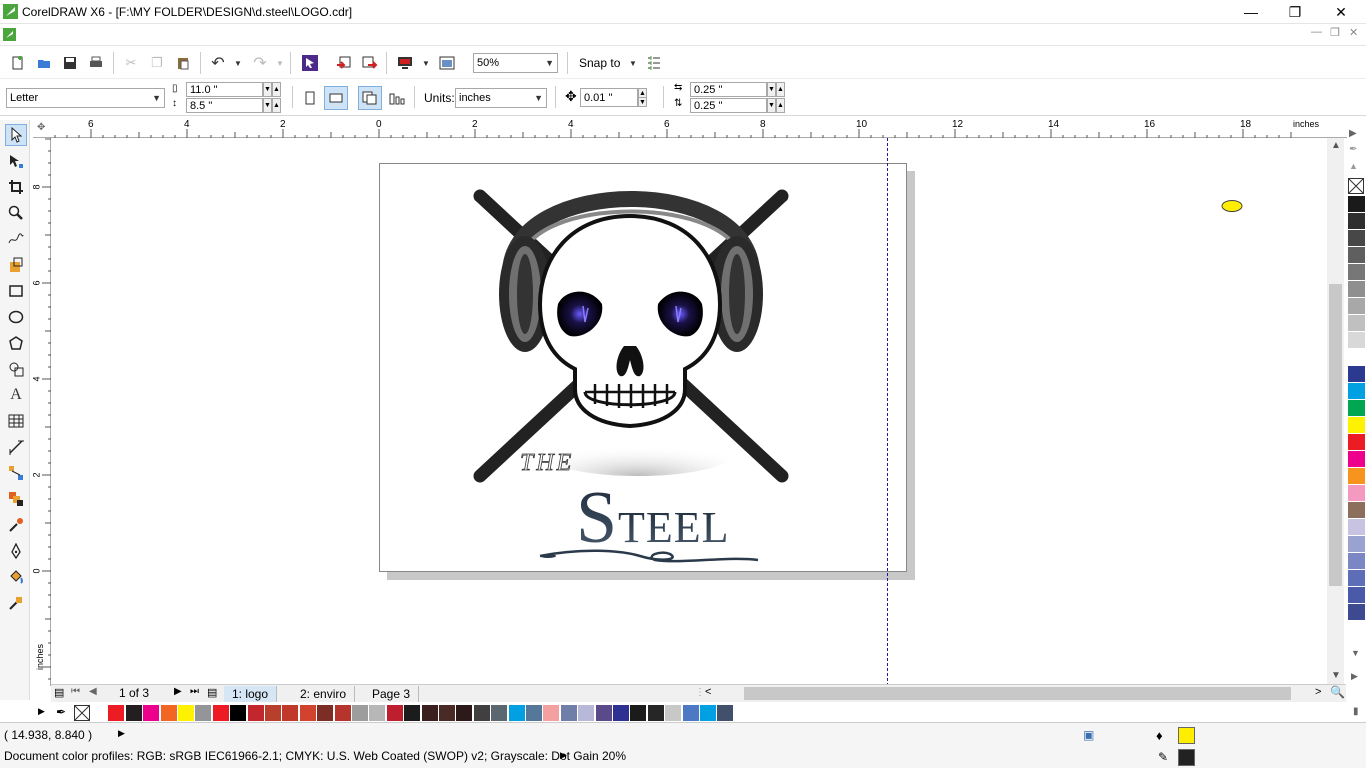 This screenshot has height=768, width=1366. I want to click on nudge-down-icon: ▼, so click(642, 102).